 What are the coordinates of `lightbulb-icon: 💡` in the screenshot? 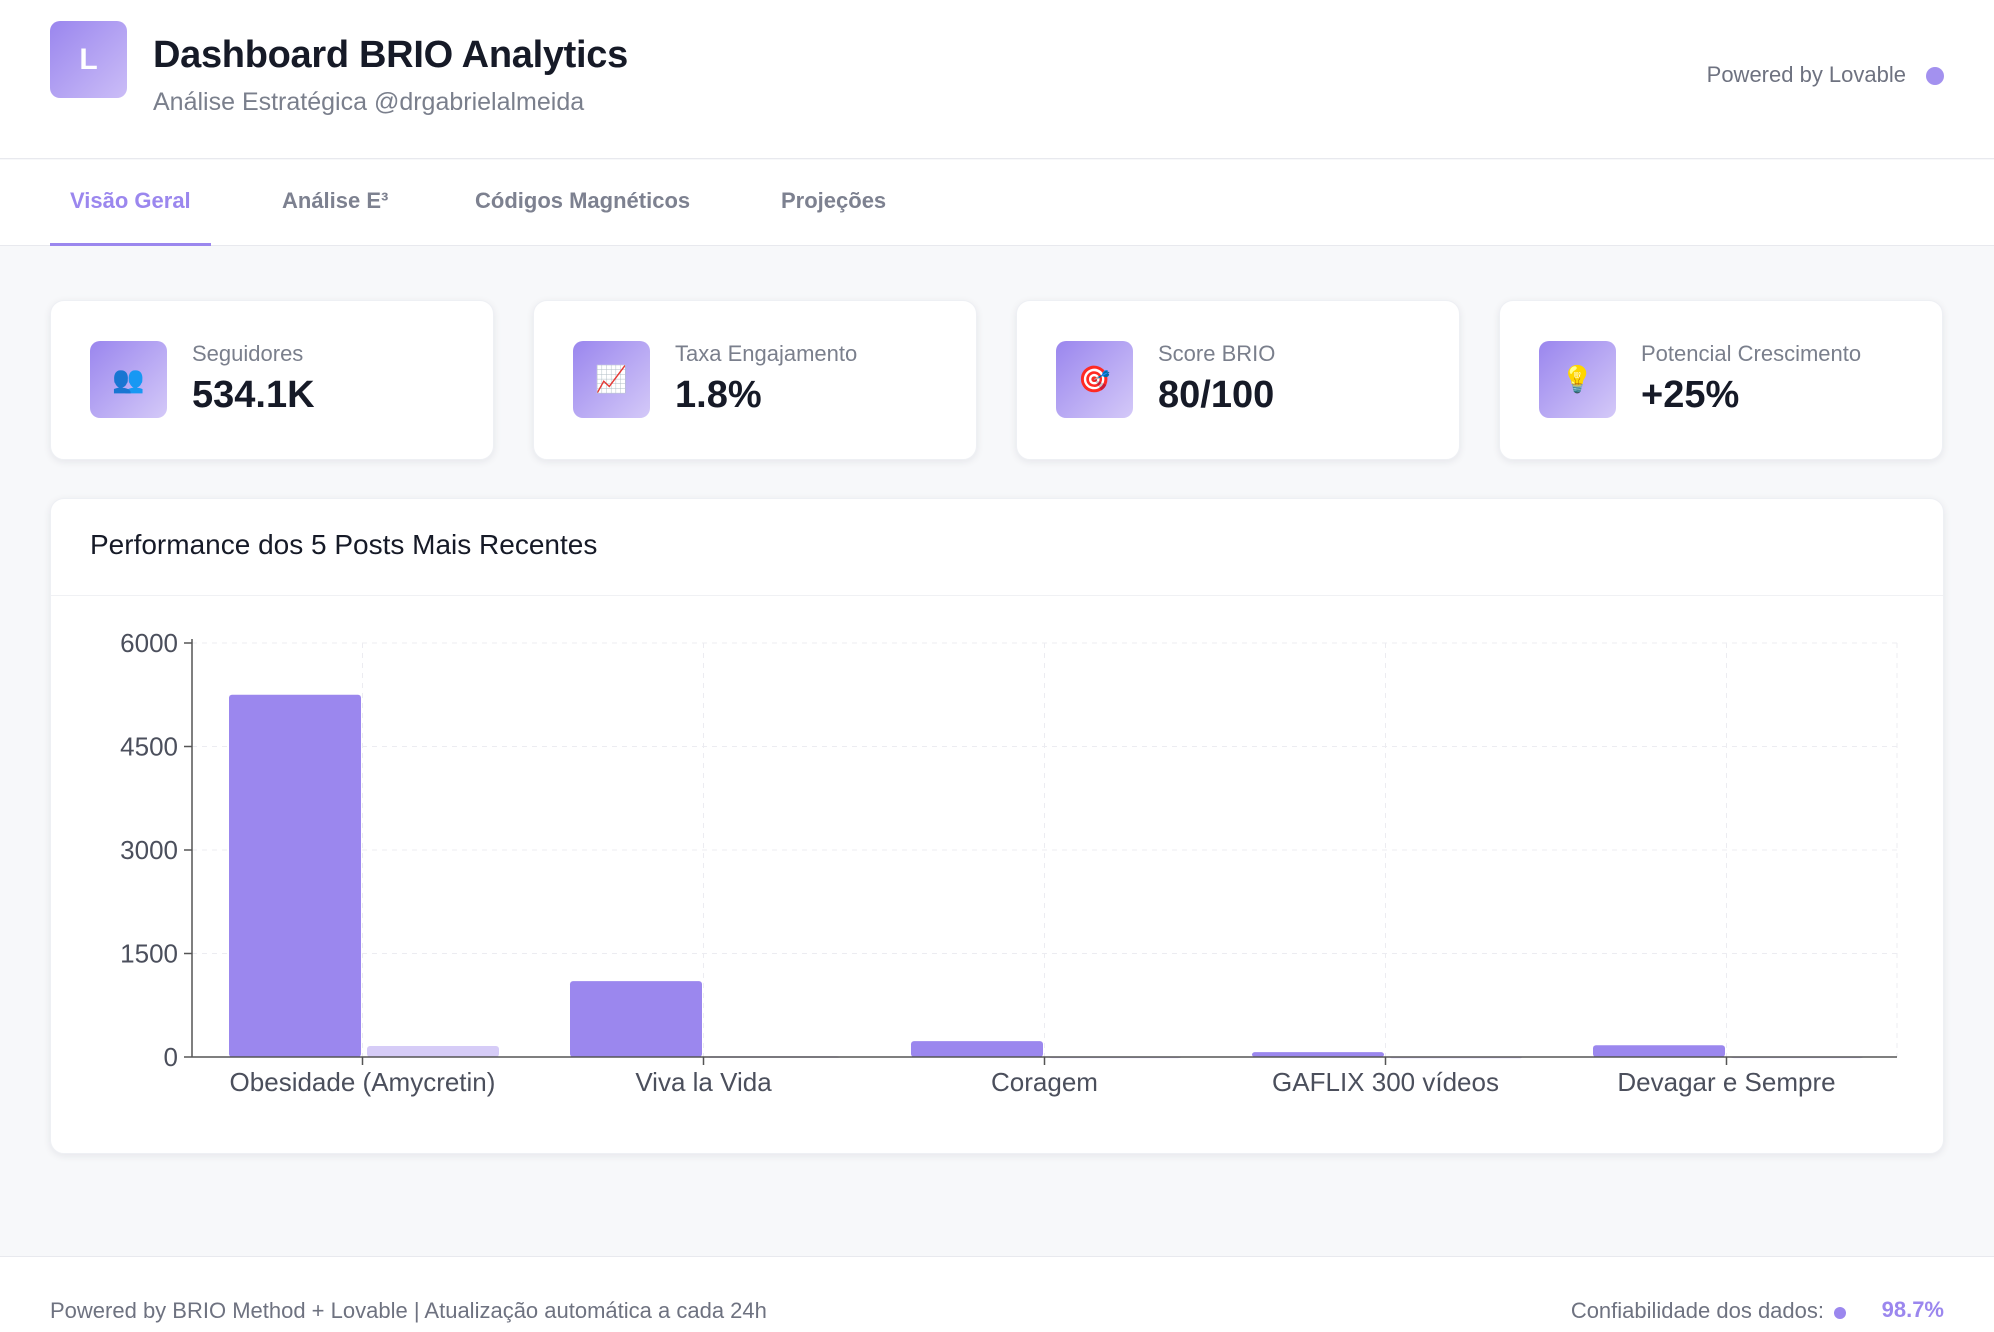 It's located at (1577, 379).